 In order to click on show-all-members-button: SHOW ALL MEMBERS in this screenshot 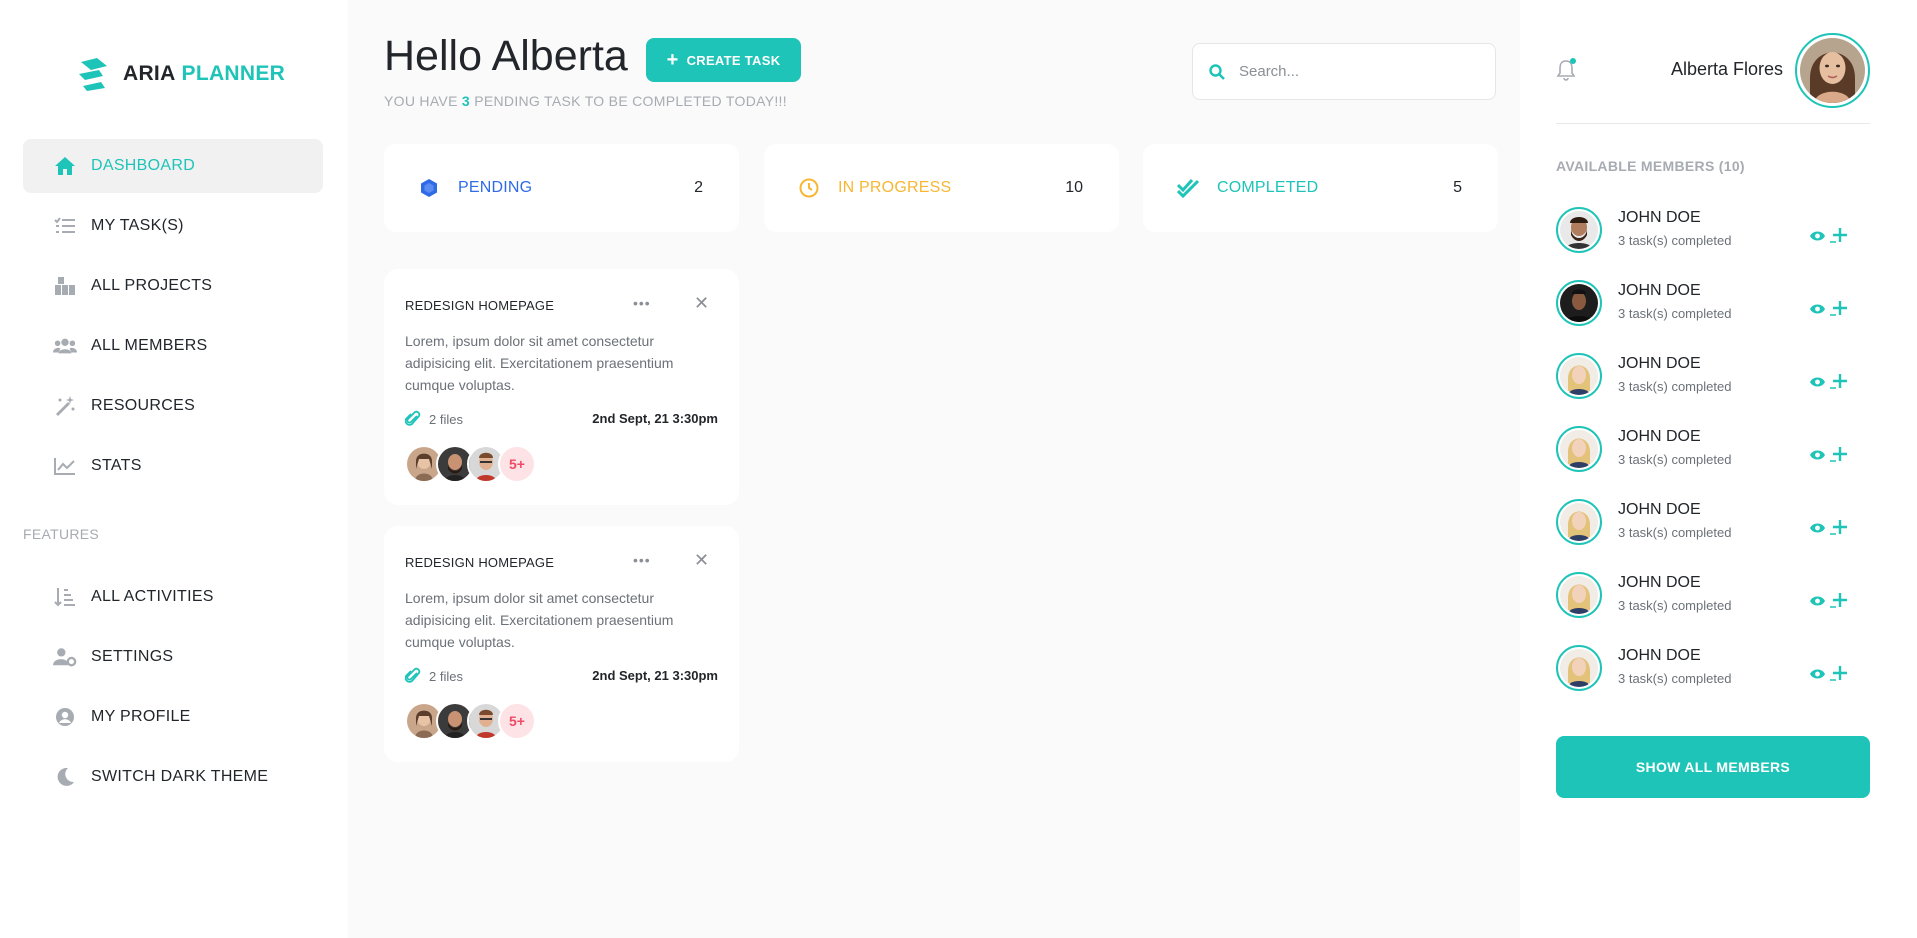, I will do `click(1713, 767)`.